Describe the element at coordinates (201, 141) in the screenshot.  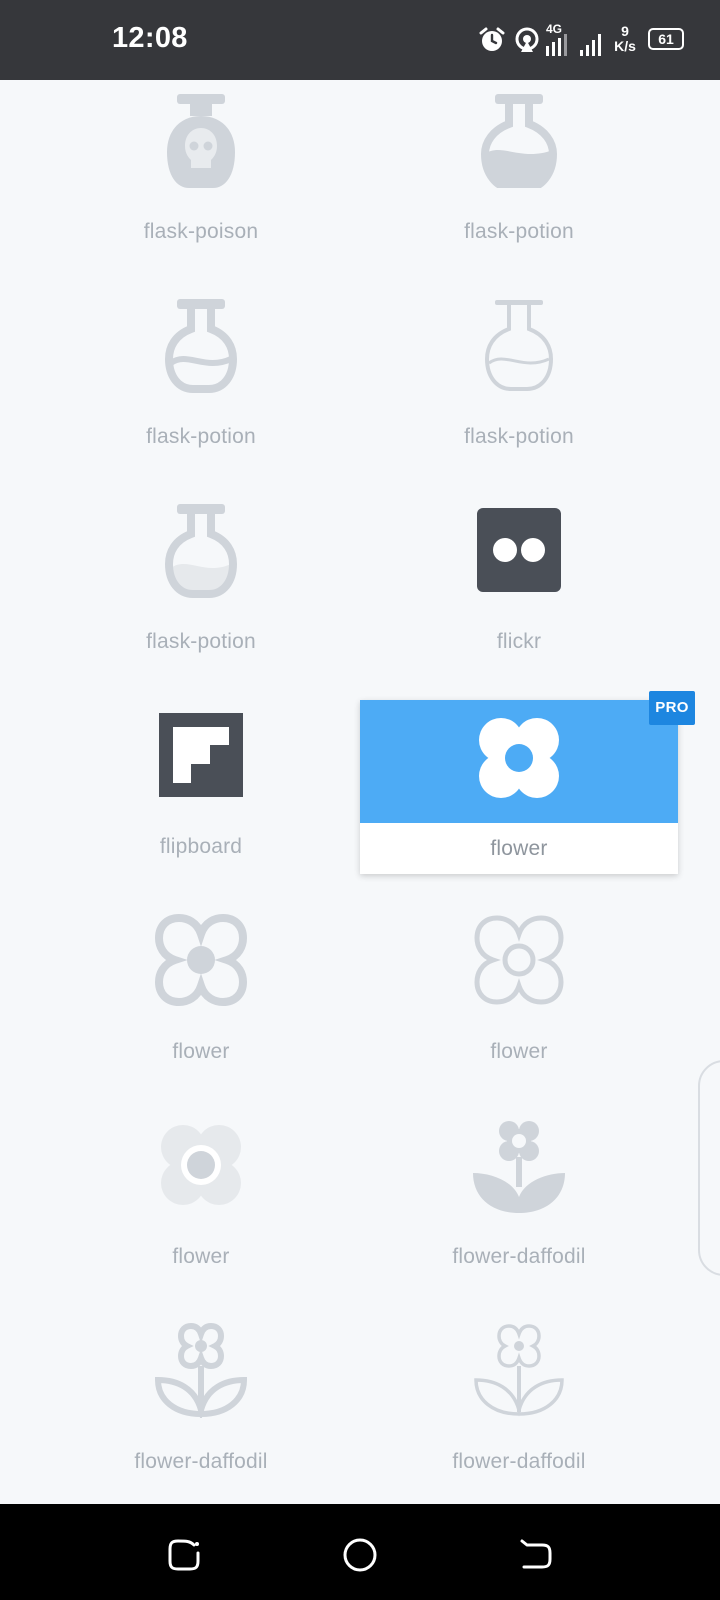
I see `flask-poison-icon` at that location.